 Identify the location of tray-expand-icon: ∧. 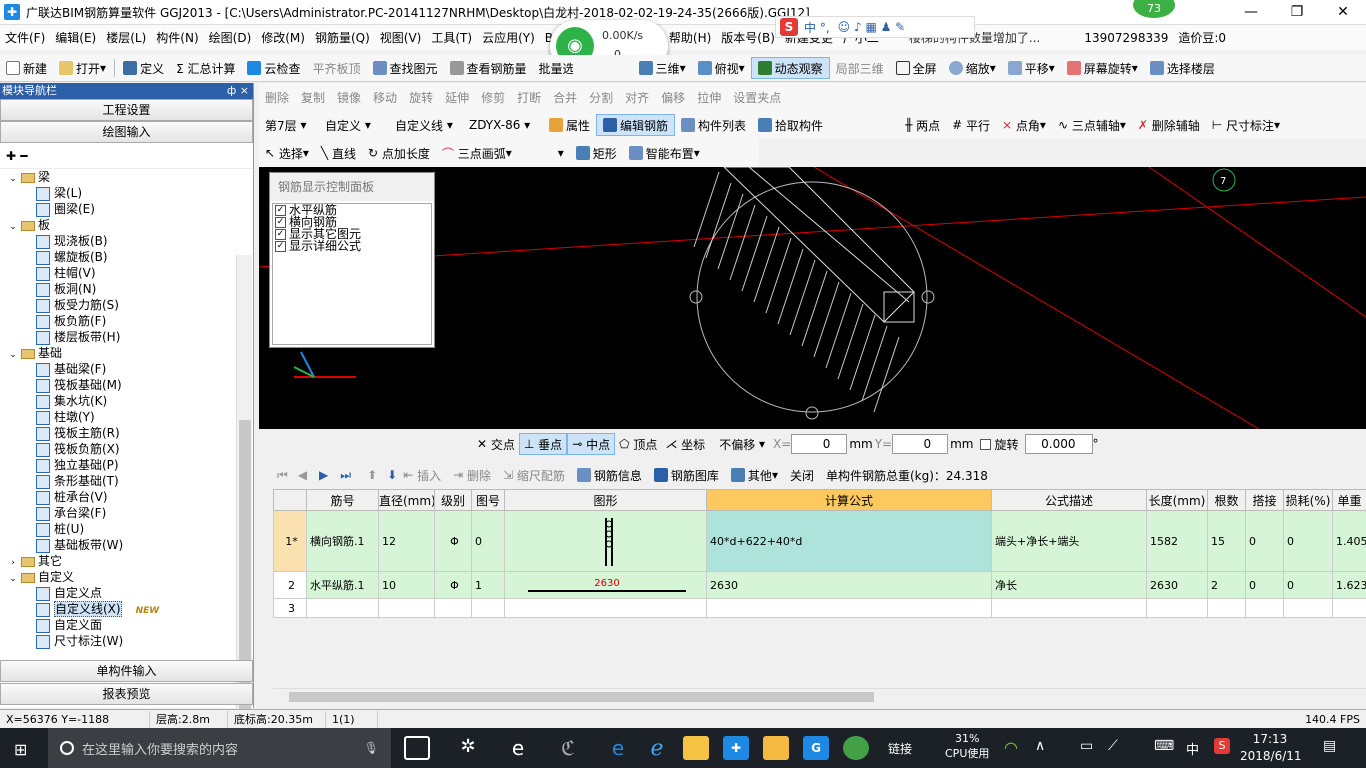
(1040, 746).